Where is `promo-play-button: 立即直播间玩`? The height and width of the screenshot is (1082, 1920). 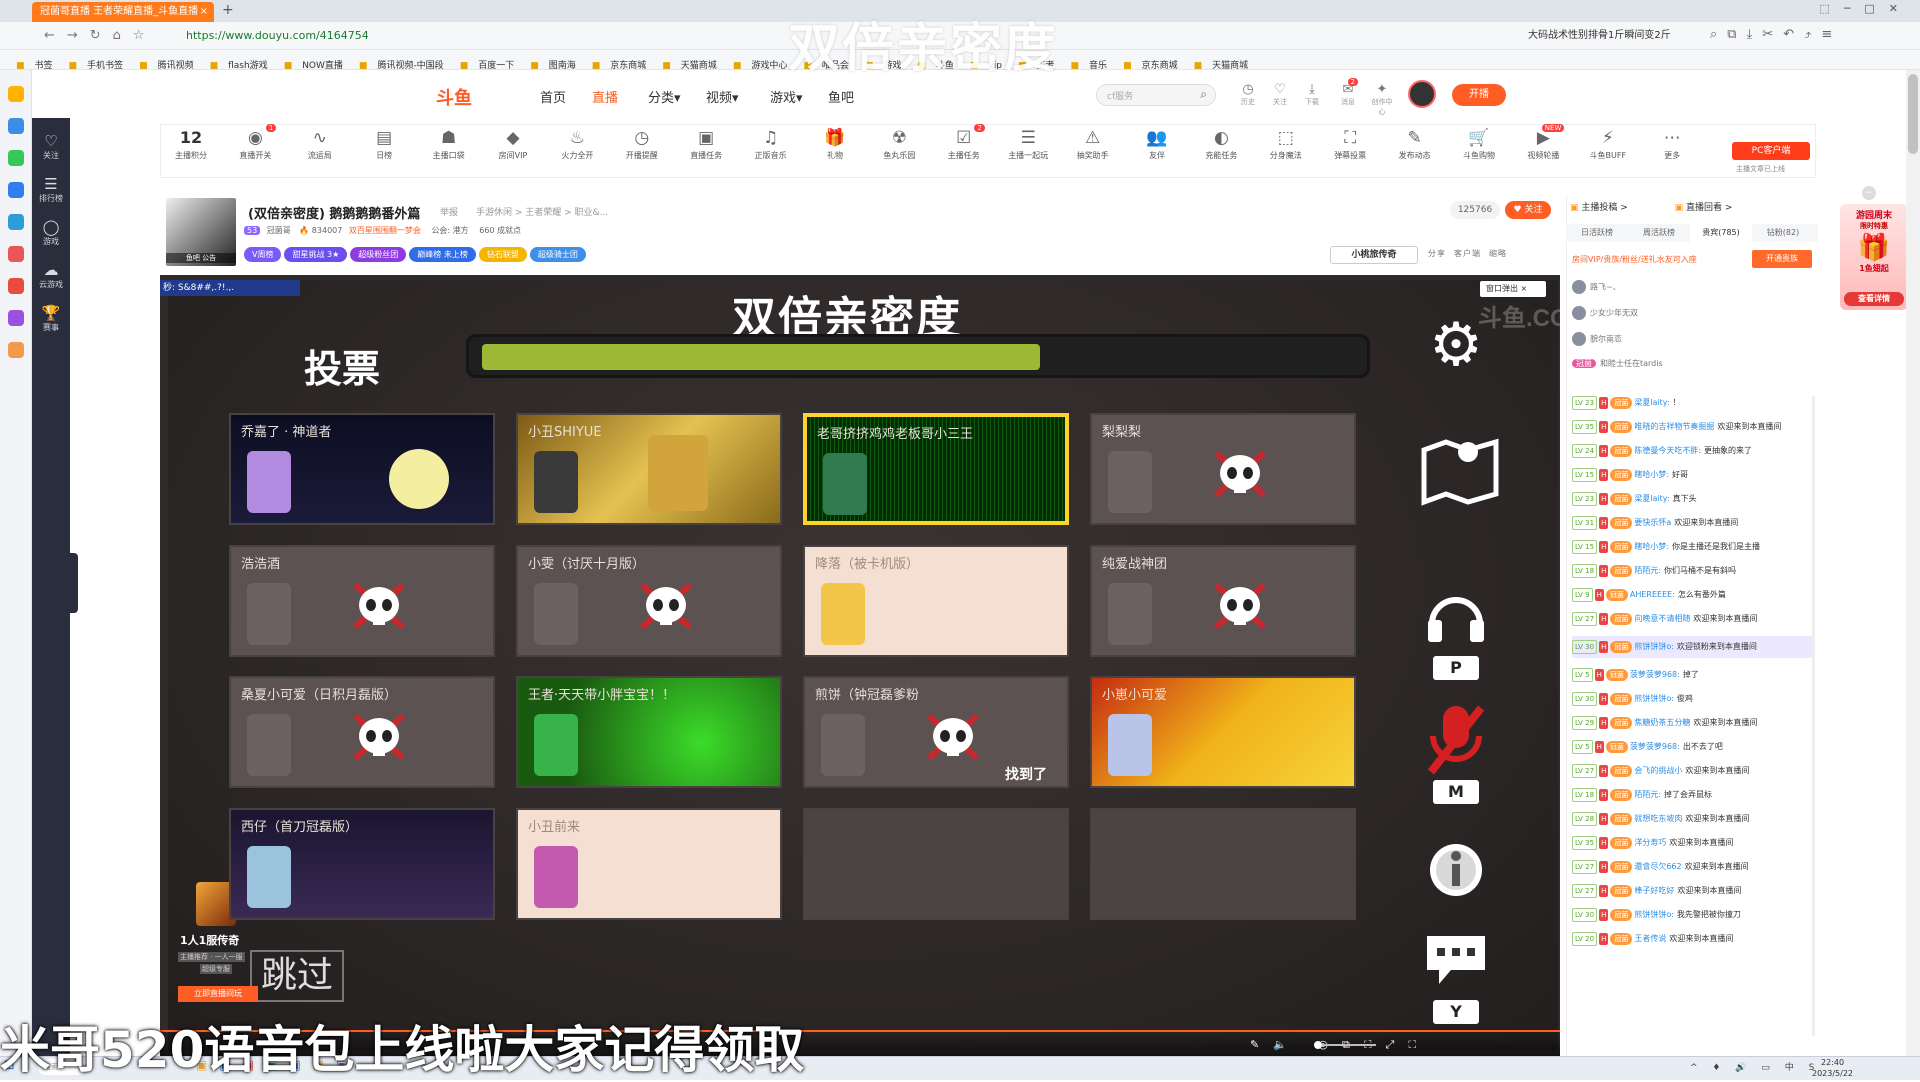
promo-play-button: 立即直播间玩 is located at coordinates (218, 994).